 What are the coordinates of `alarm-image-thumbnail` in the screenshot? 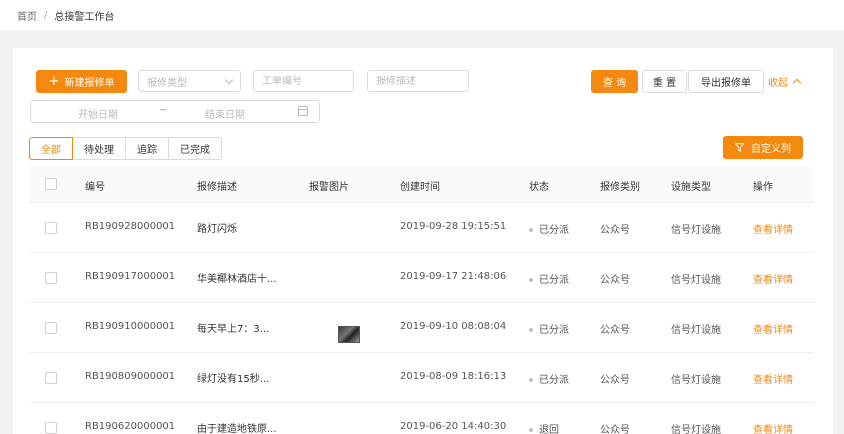 It's located at (349, 334).